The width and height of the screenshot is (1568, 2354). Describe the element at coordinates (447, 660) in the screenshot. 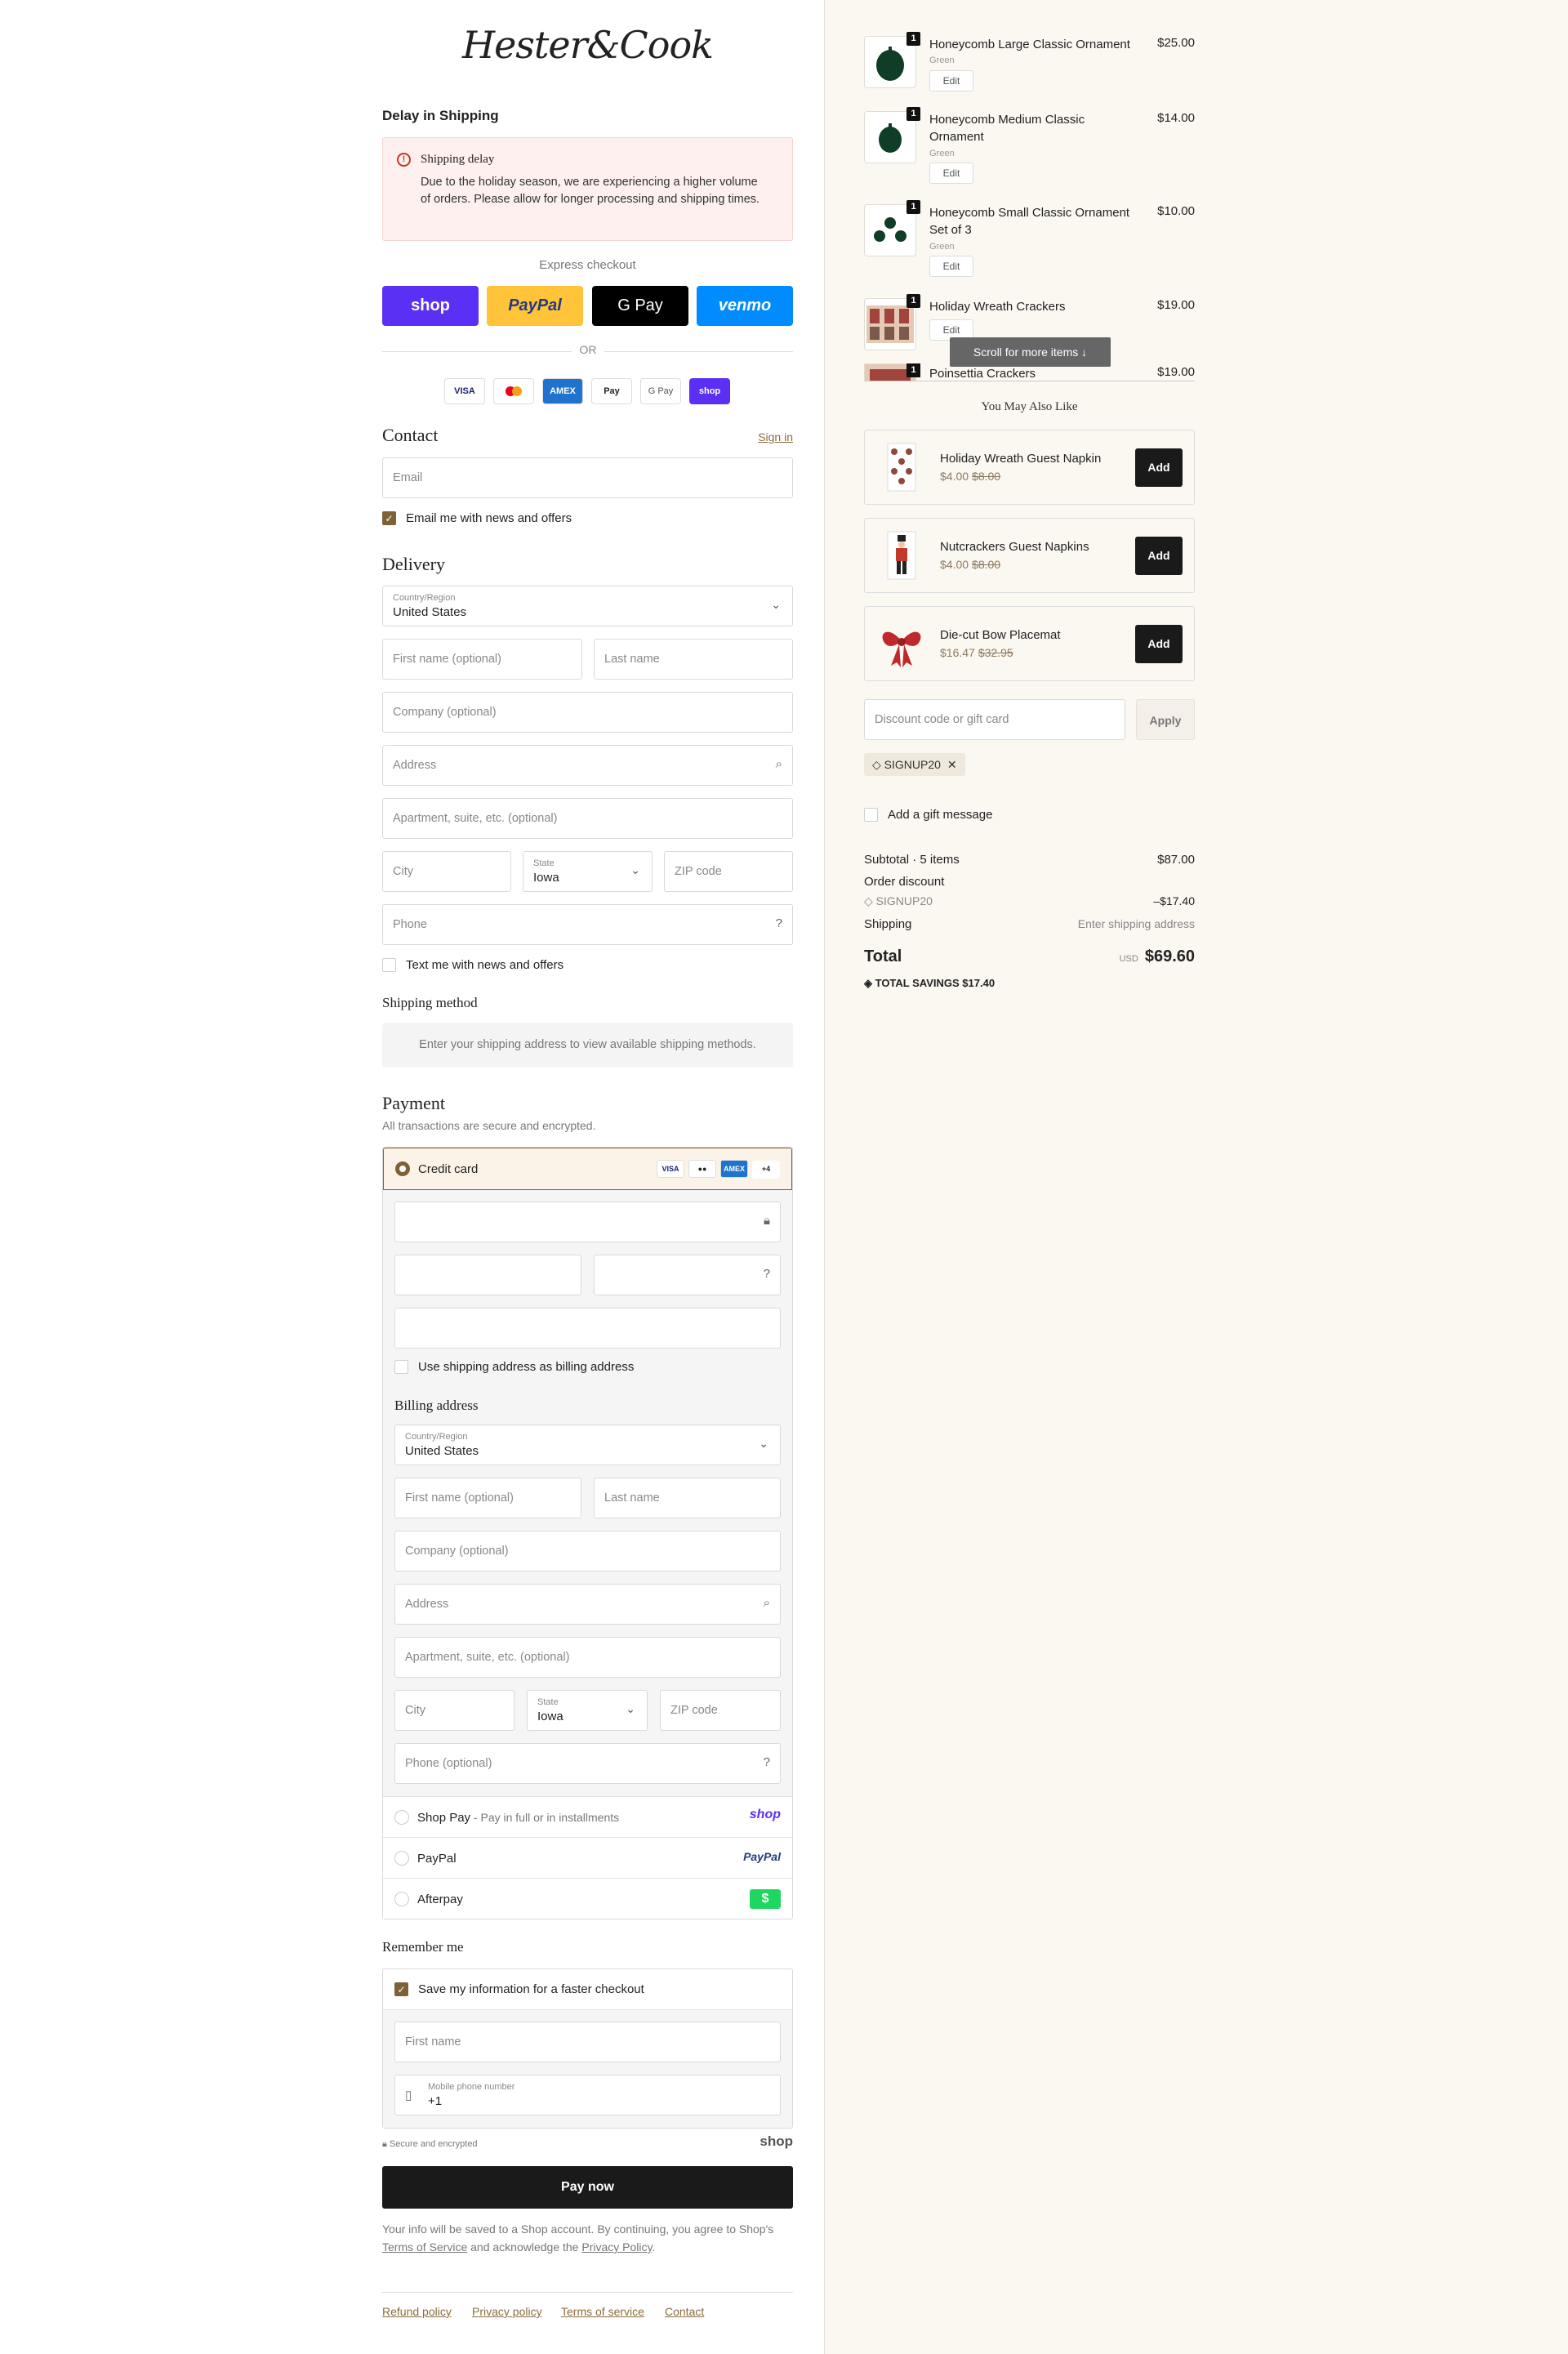

I see `first-name-placeholder: First name (optional)` at that location.